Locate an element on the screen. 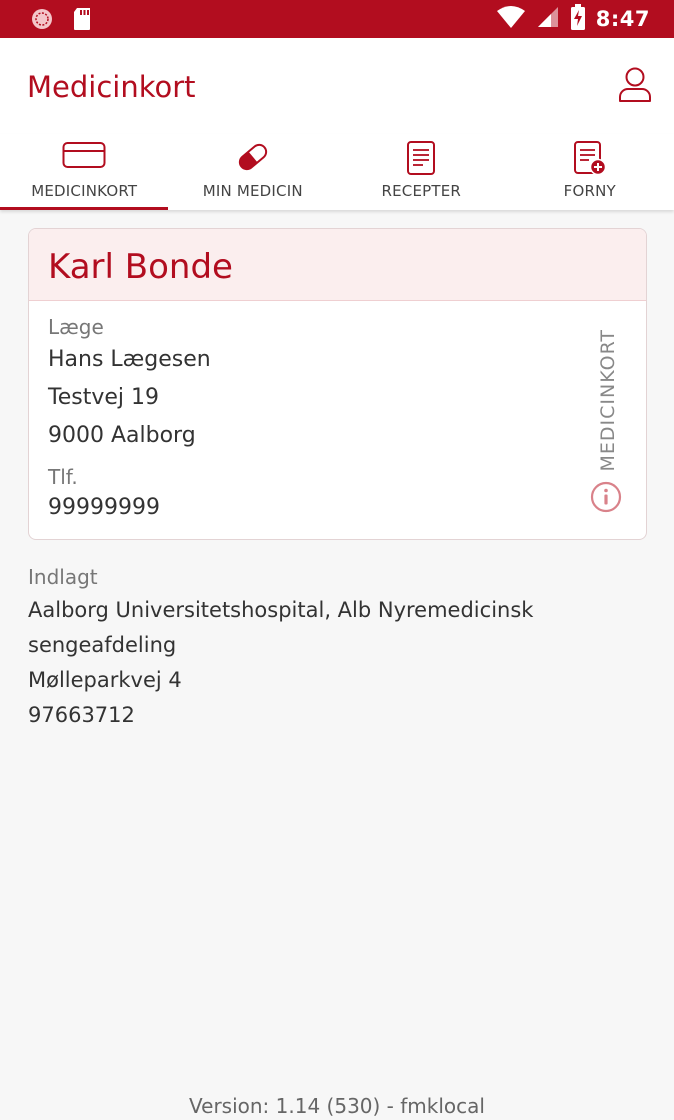 The image size is (674, 1120). doctor-phone: 99999999 is located at coordinates (104, 507).